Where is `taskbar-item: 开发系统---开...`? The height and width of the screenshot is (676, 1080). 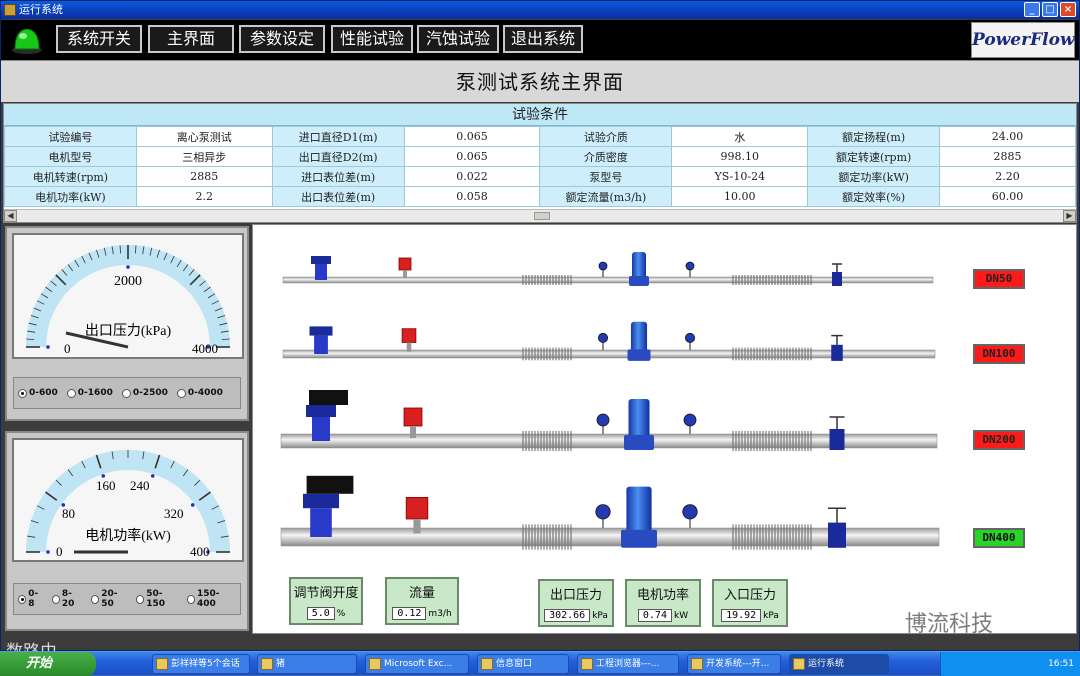
taskbar-item: 开发系统---开... is located at coordinates (734, 664).